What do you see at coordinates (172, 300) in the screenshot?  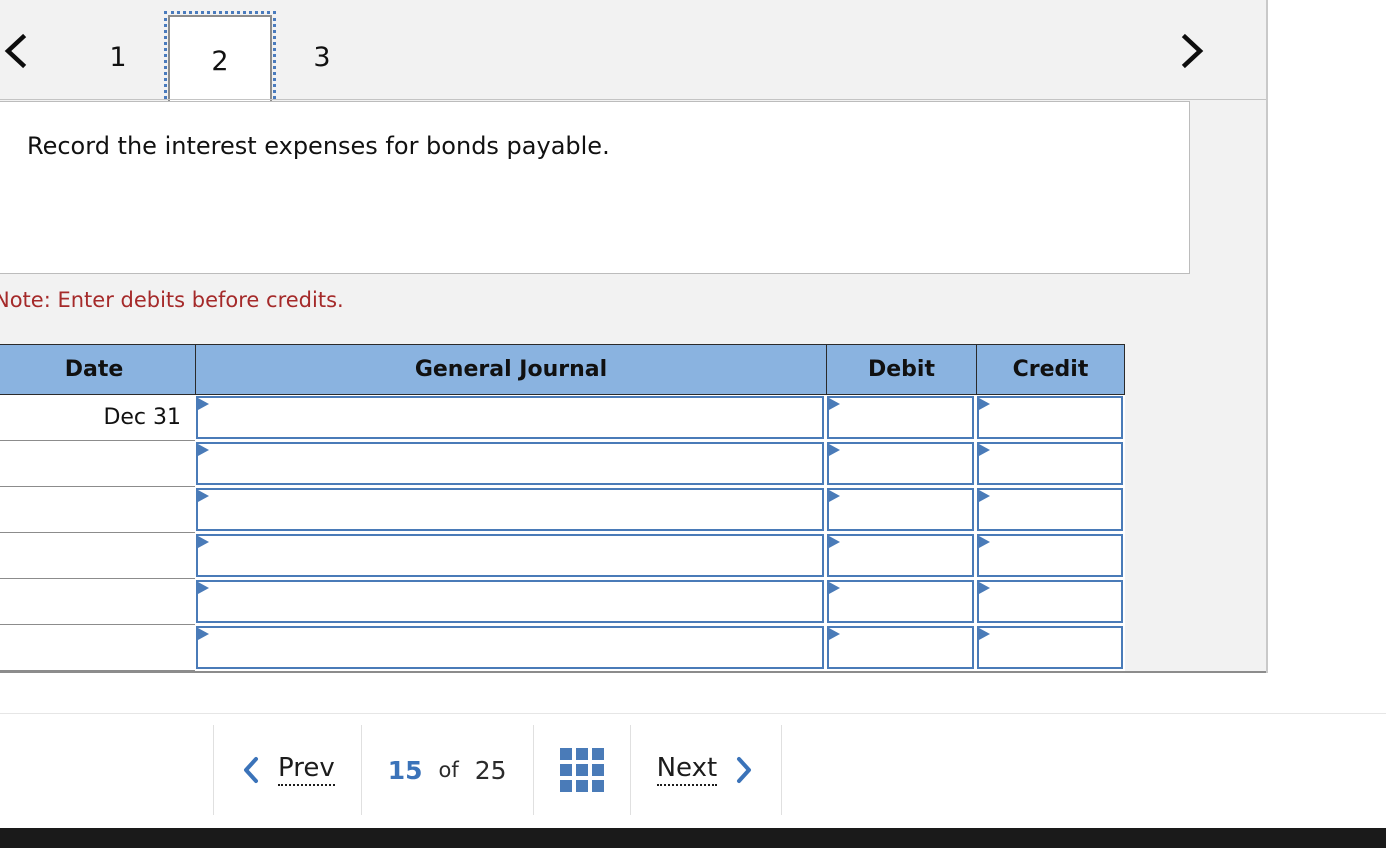 I see `debits-before-credits-note: Note: Enter debits before credits.` at bounding box center [172, 300].